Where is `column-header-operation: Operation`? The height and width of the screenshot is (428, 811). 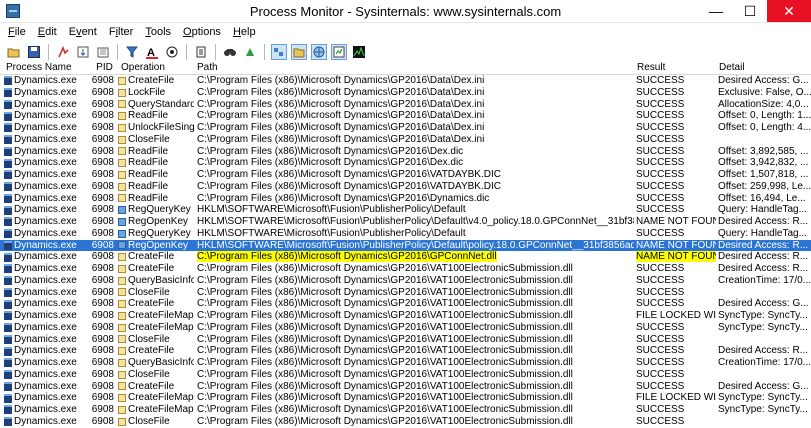 column-header-operation: Operation is located at coordinates (156, 68).